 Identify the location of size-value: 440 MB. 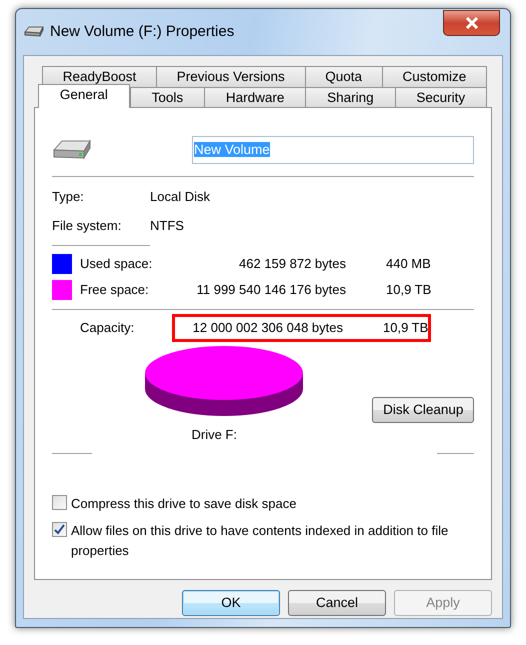
(409, 264).